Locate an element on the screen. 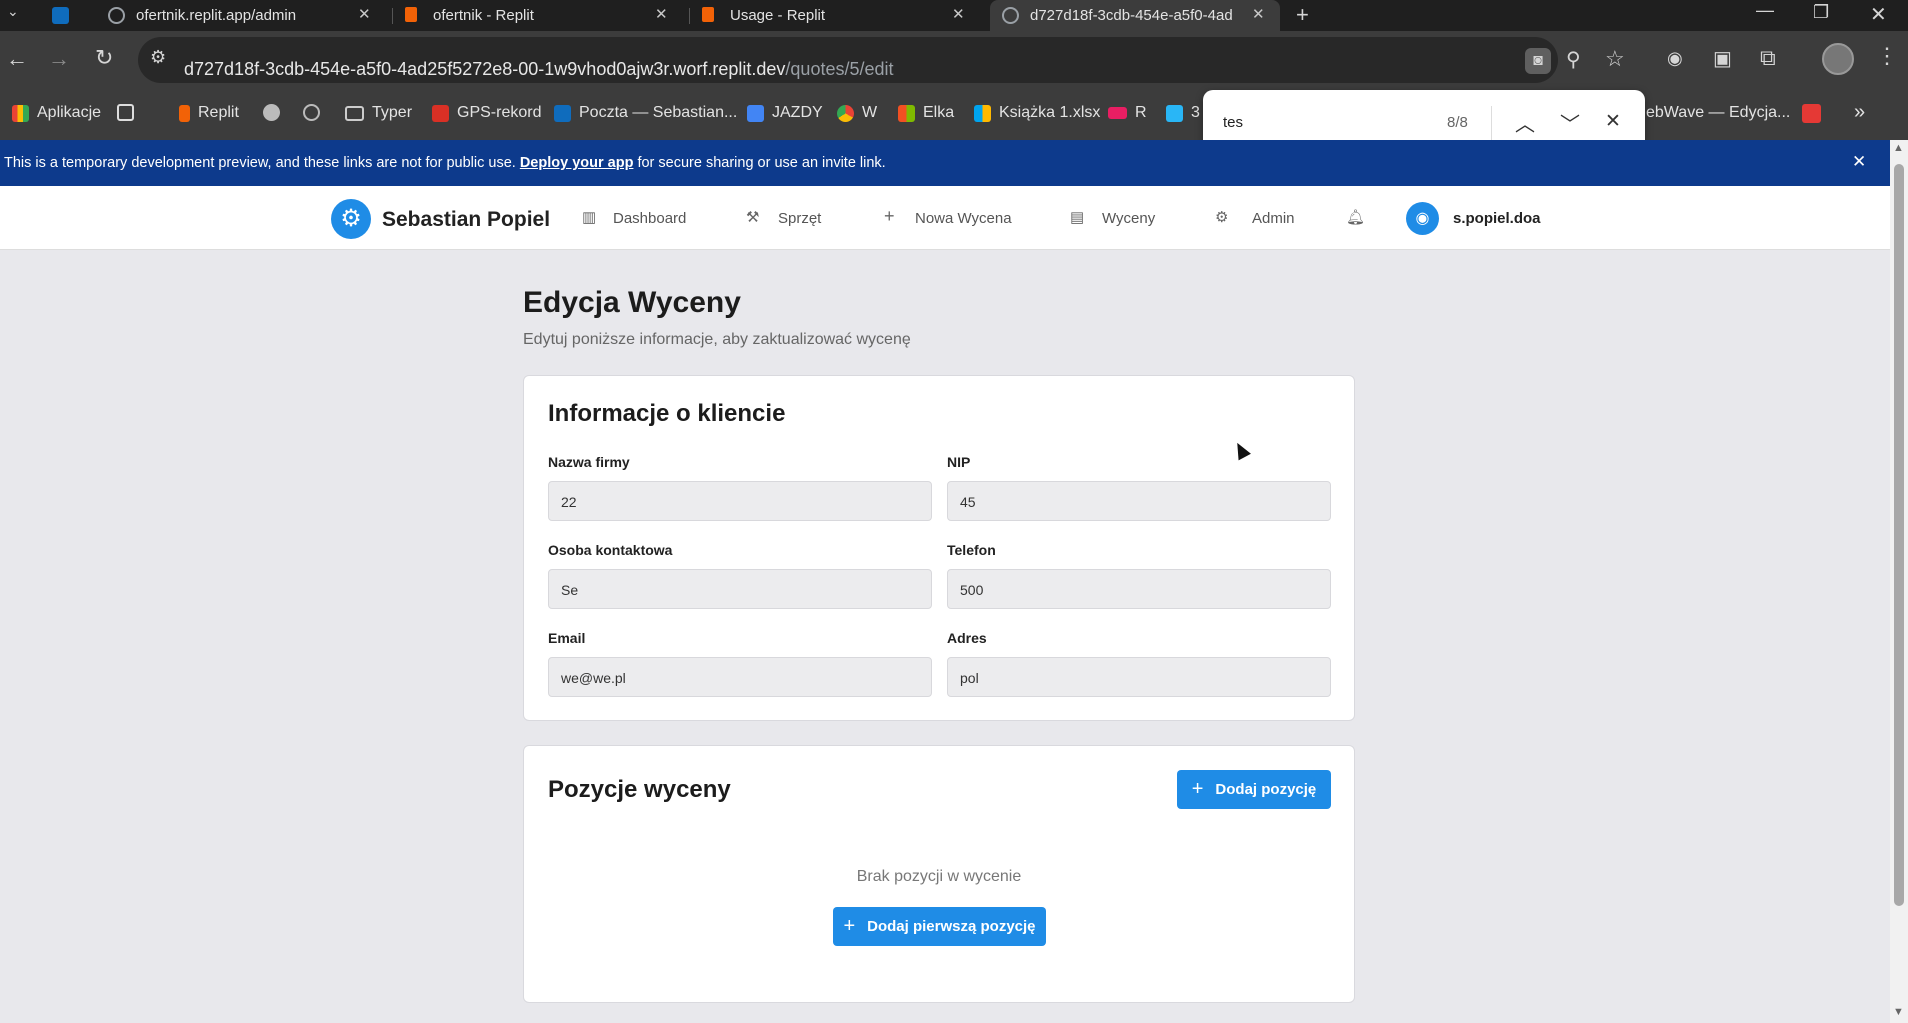 This screenshot has height=1023, width=1908. nip-input: 45 is located at coordinates (1139, 501).